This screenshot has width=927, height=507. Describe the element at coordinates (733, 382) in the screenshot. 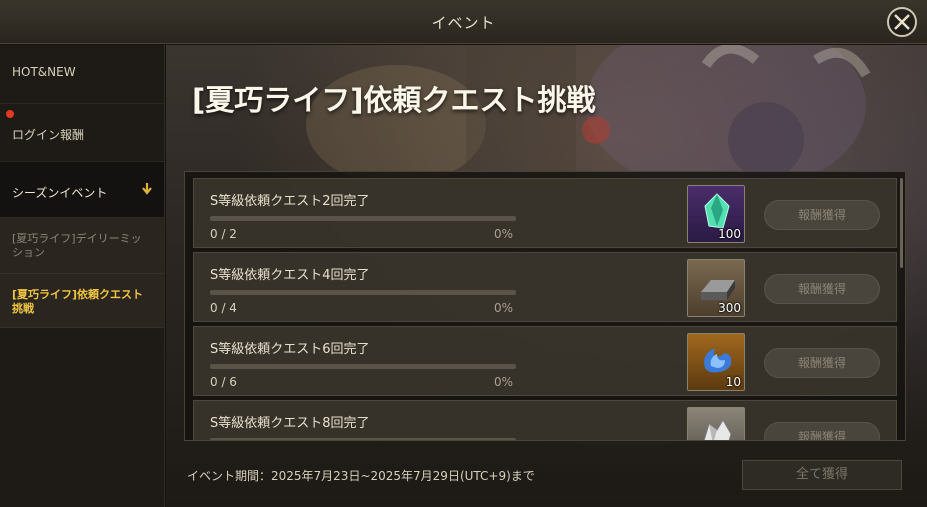

I see `reward-quantity: 10` at that location.